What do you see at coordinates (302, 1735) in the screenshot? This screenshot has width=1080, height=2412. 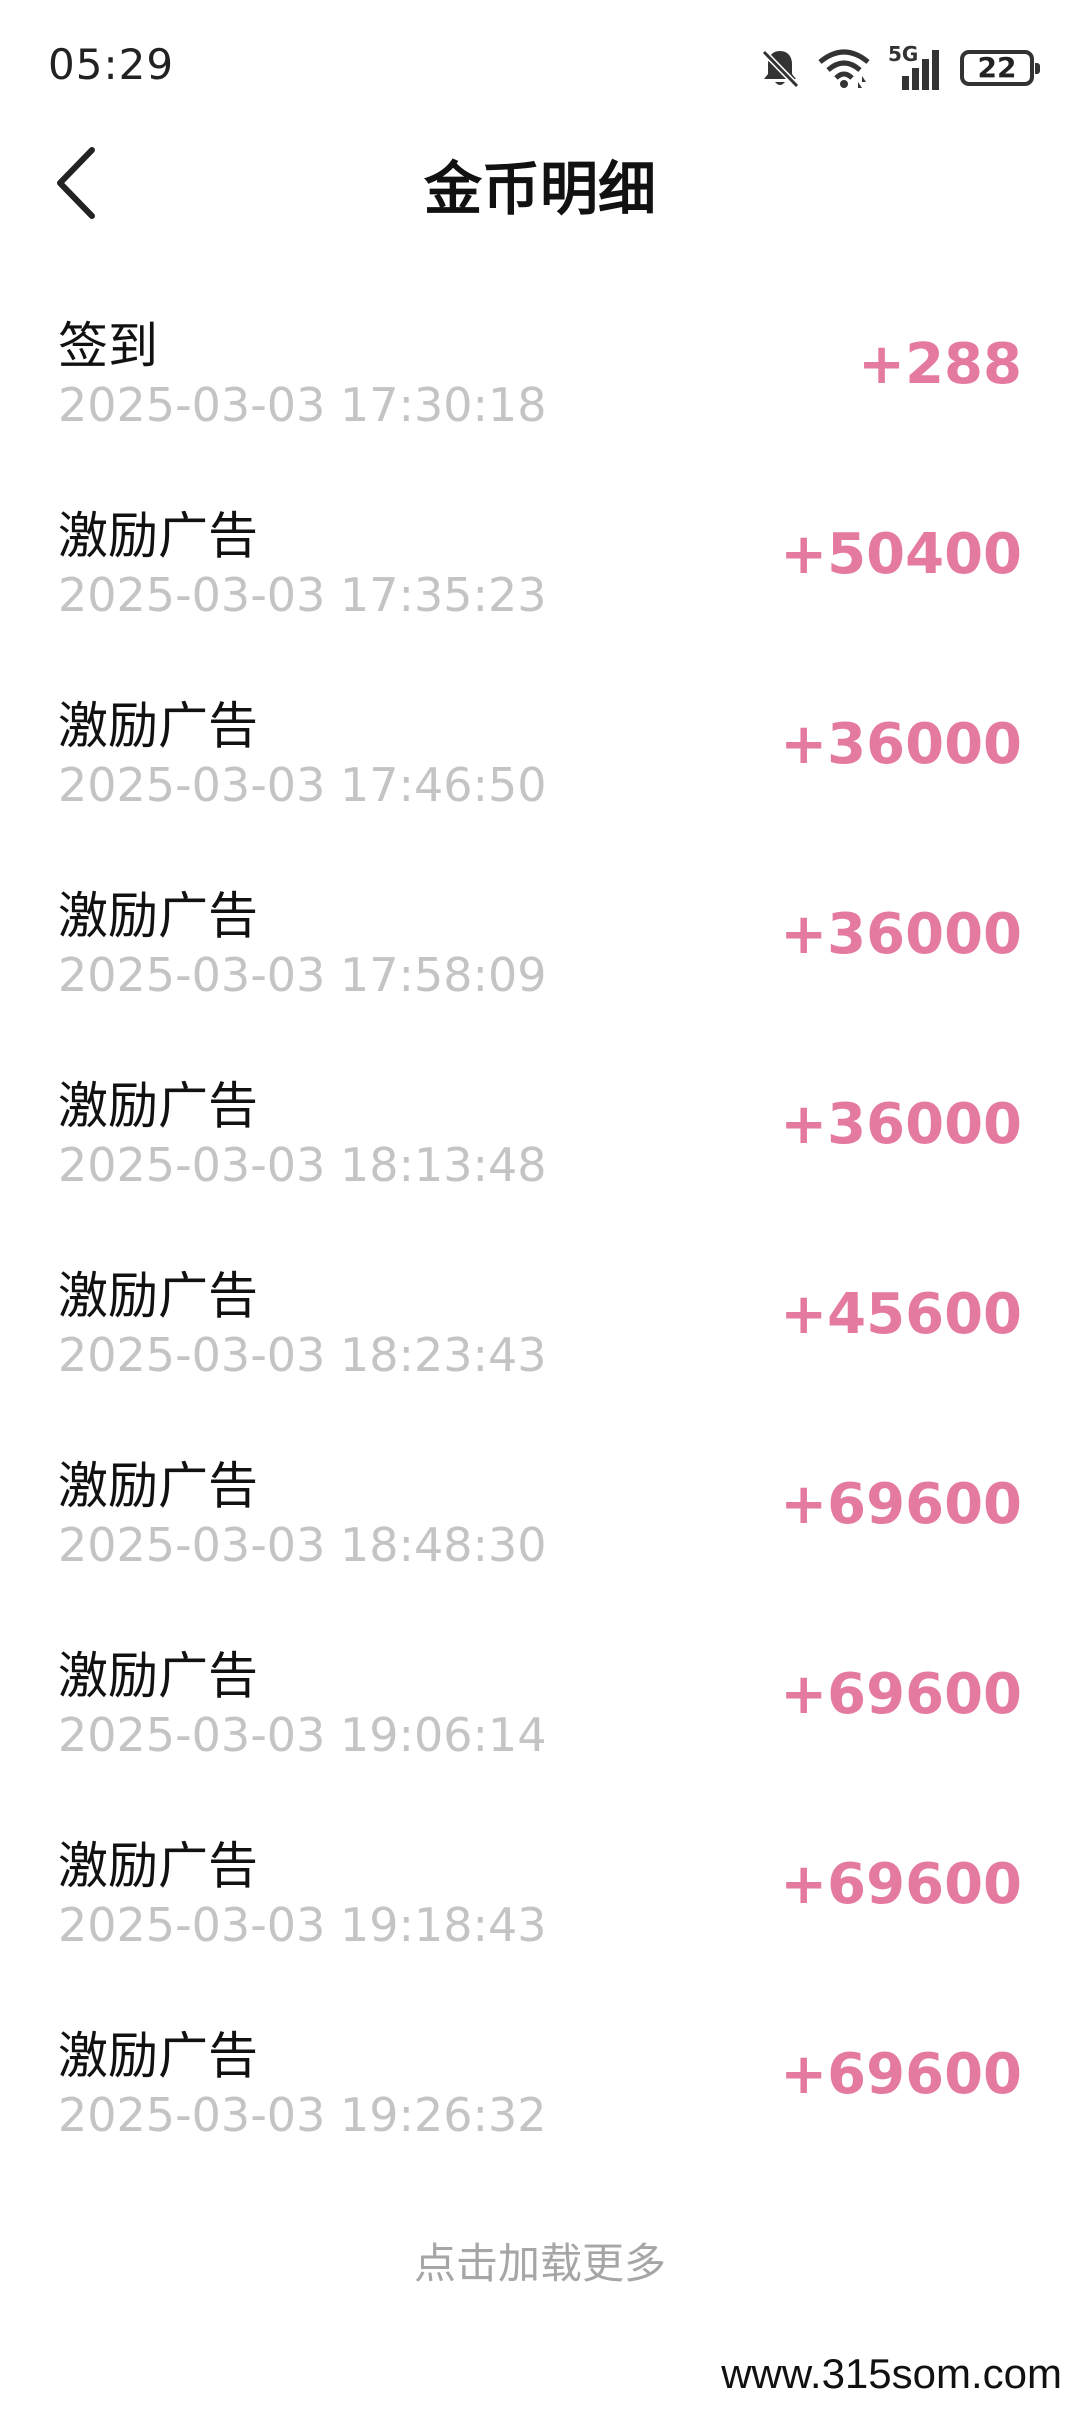 I see `record-time: 2025-03-03 19:06:14` at bounding box center [302, 1735].